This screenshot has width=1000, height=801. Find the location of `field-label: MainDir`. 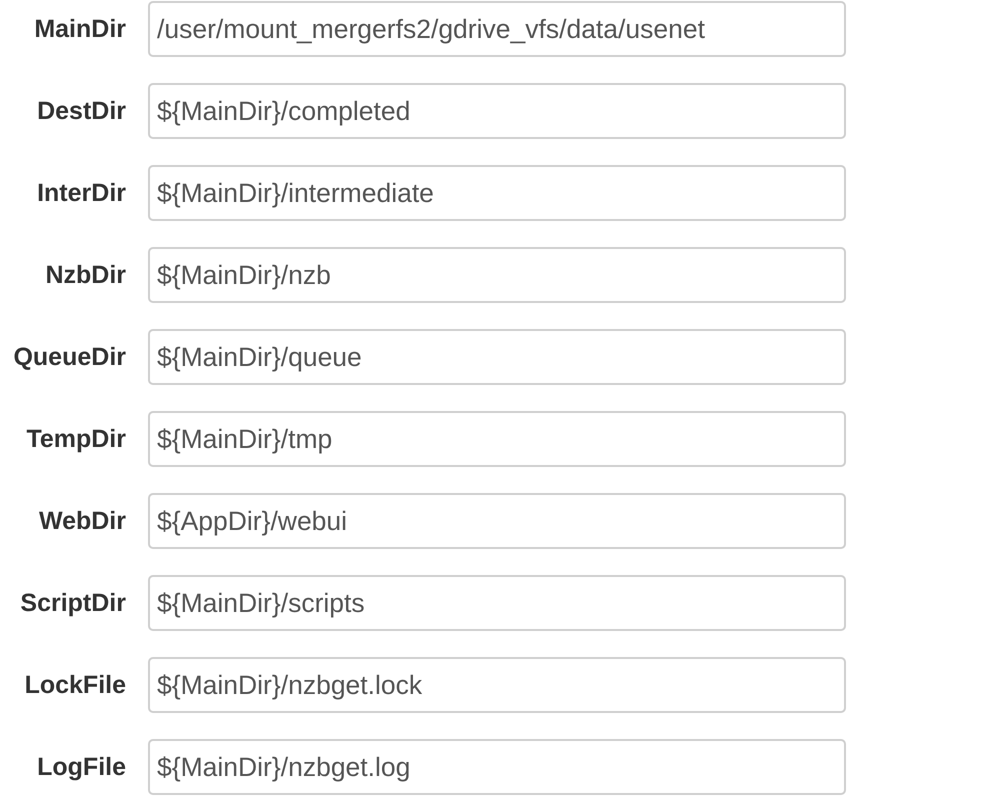

field-label: MainDir is located at coordinates (80, 29).